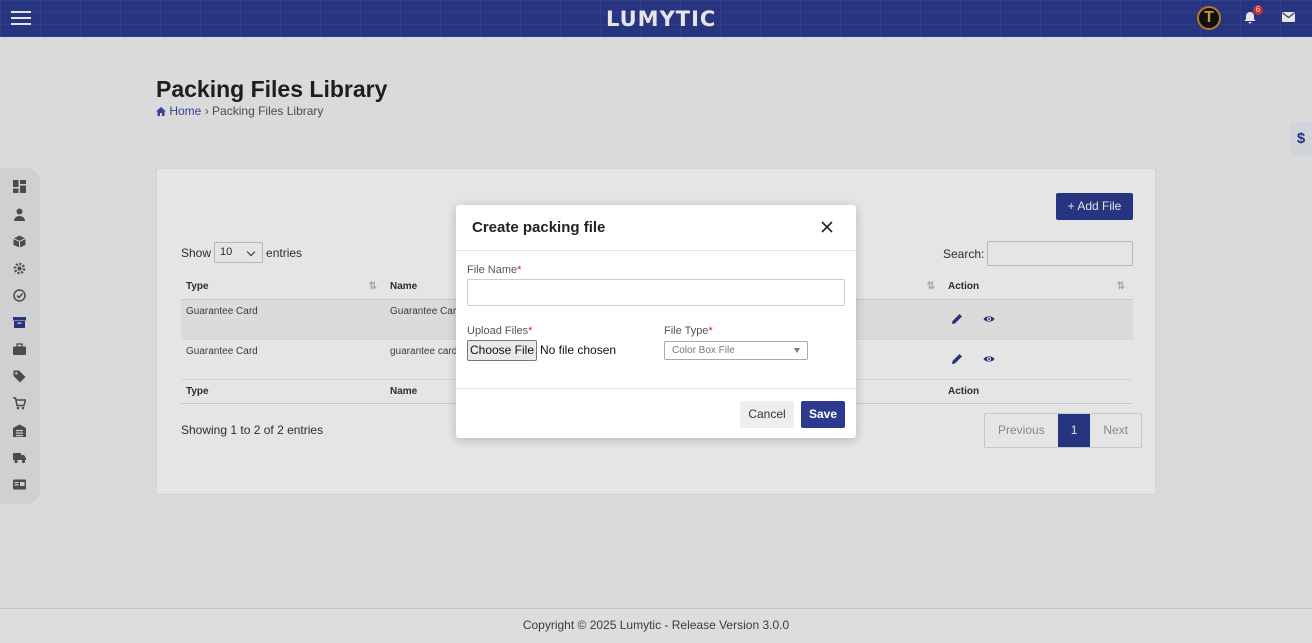 This screenshot has width=1312, height=643. Describe the element at coordinates (578, 350) in the screenshot. I see `no-file-text: No file chosen` at that location.